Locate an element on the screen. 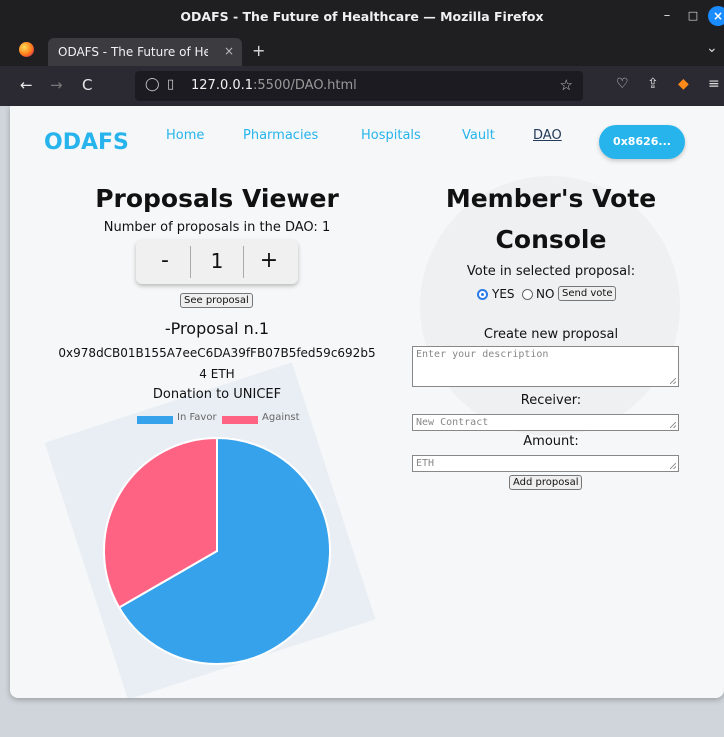 The width and height of the screenshot is (724, 737). url-text: 127.0.0.1:5500/DAO.html is located at coordinates (274, 85).